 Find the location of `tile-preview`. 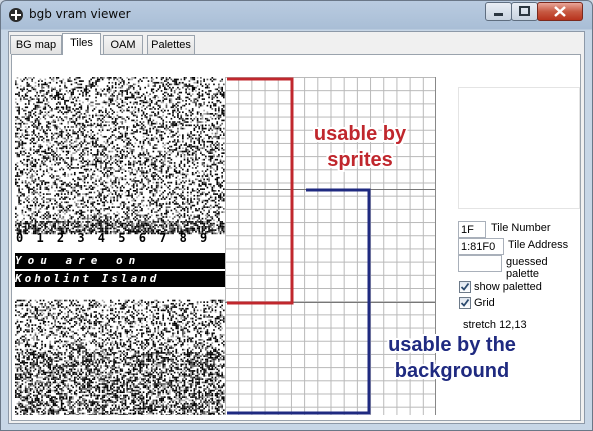

tile-preview is located at coordinates (519, 148).